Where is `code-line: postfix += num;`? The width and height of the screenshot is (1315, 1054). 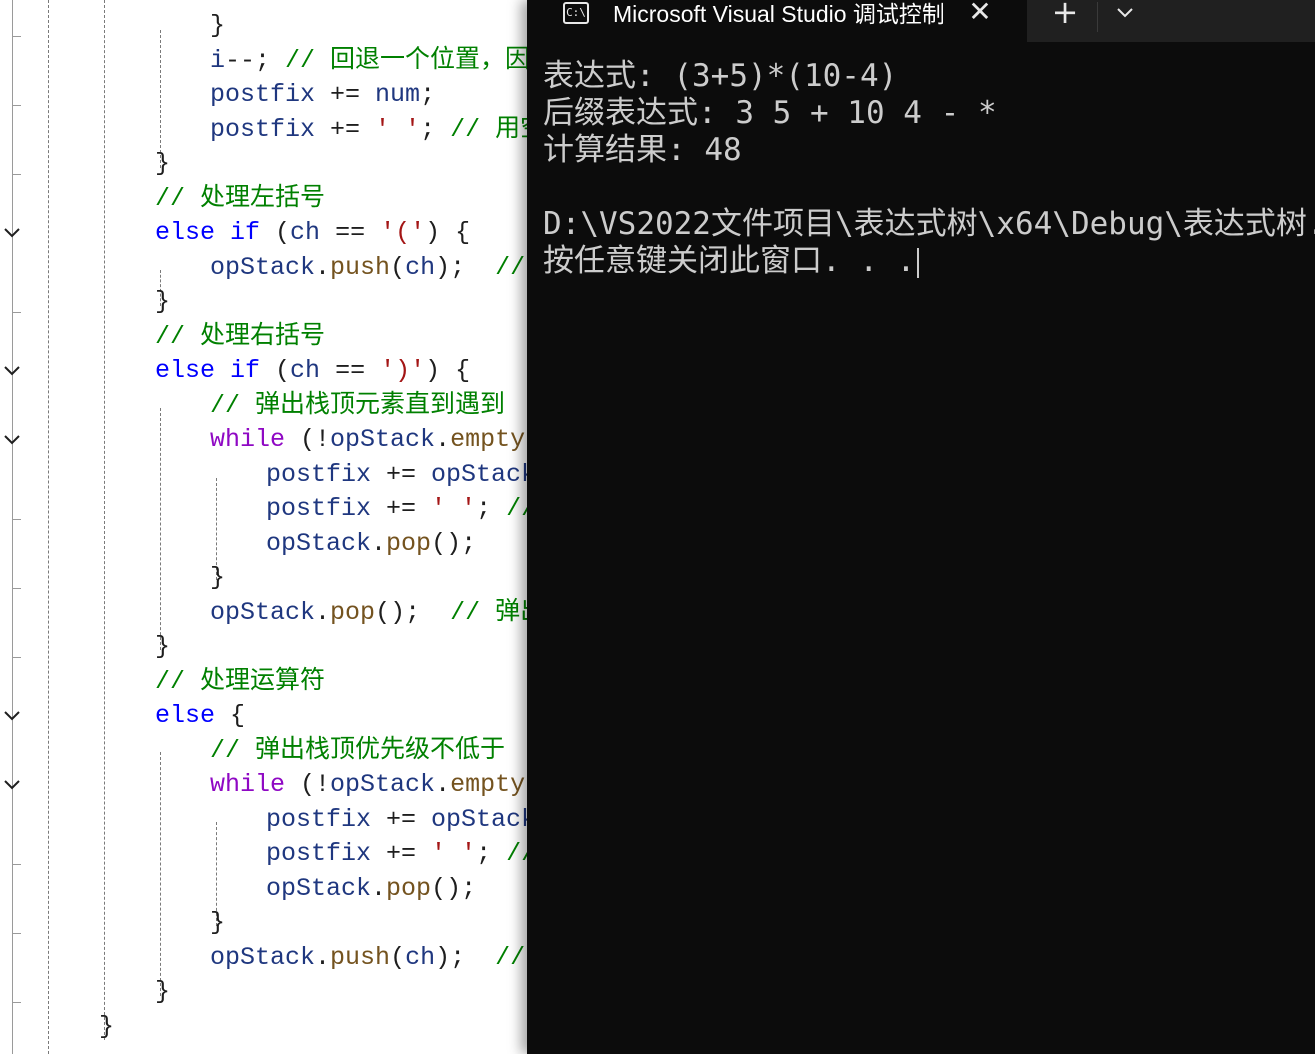 code-line: postfix += num; is located at coordinates (322, 95).